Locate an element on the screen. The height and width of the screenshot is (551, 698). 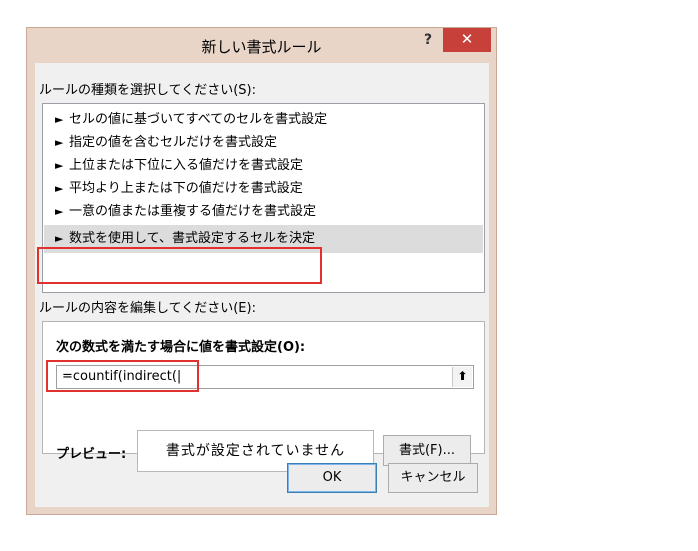
rule-type-item-unique-duplicate: ► 一意の値または重複する値だけを書式設定 is located at coordinates (263, 211).